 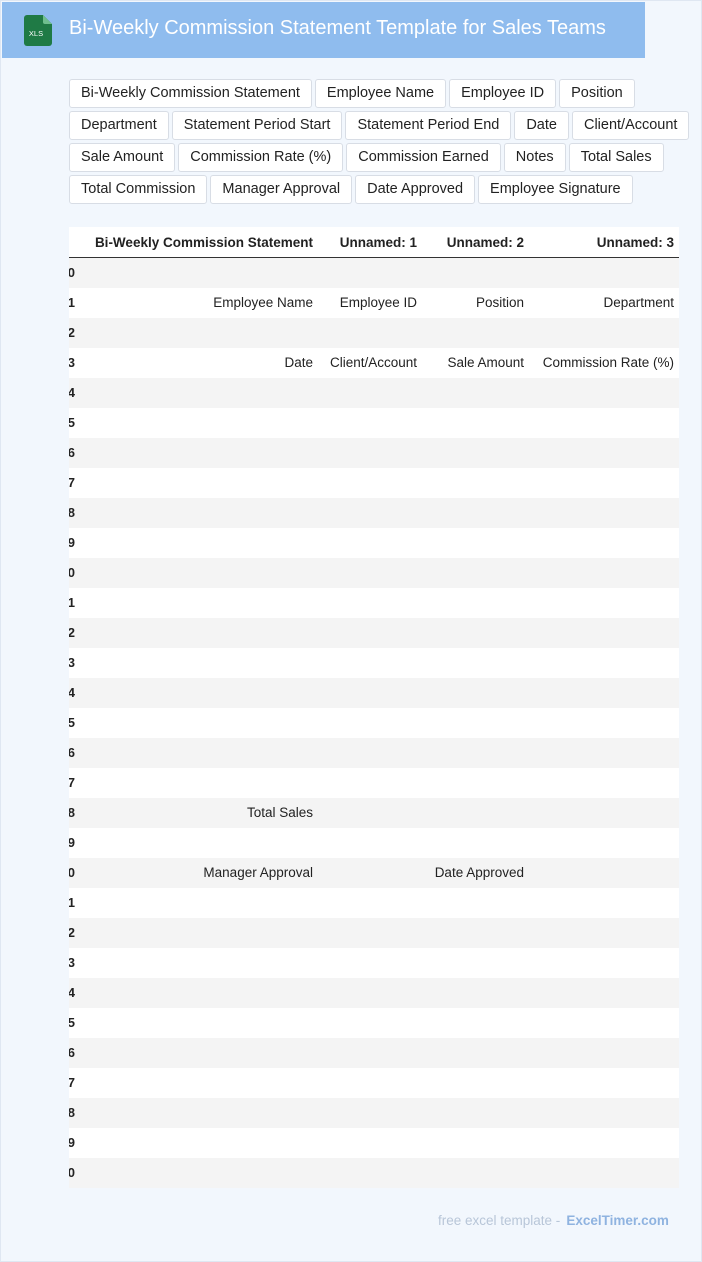 What do you see at coordinates (428, 125) in the screenshot?
I see `column-tag: Statement Period End` at bounding box center [428, 125].